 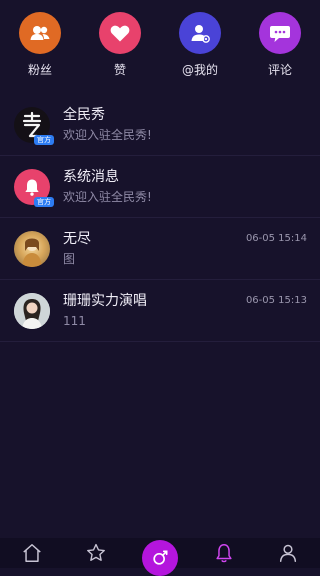 What do you see at coordinates (39, 70) in the screenshot?
I see `nav-label-fans: 粉丝` at bounding box center [39, 70].